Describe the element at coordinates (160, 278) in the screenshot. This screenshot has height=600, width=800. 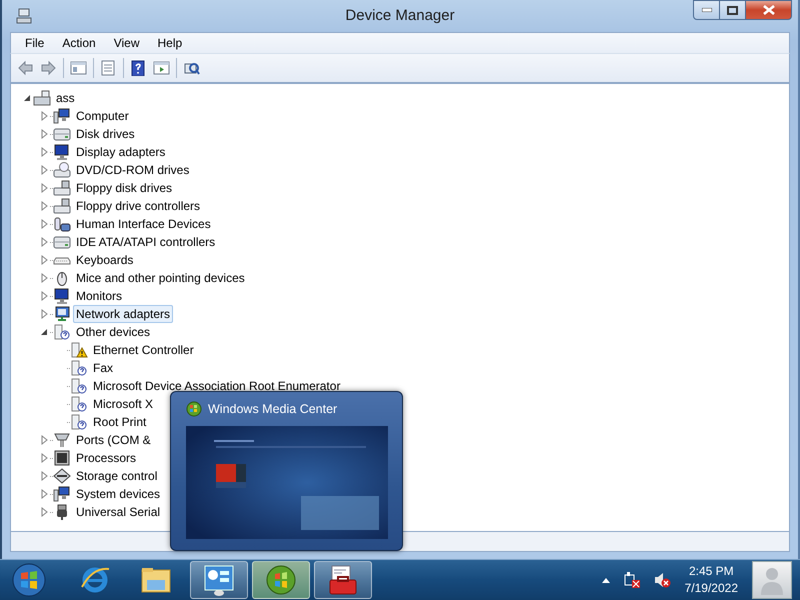
I see `tree-item: Mice and other pointing devices` at that location.